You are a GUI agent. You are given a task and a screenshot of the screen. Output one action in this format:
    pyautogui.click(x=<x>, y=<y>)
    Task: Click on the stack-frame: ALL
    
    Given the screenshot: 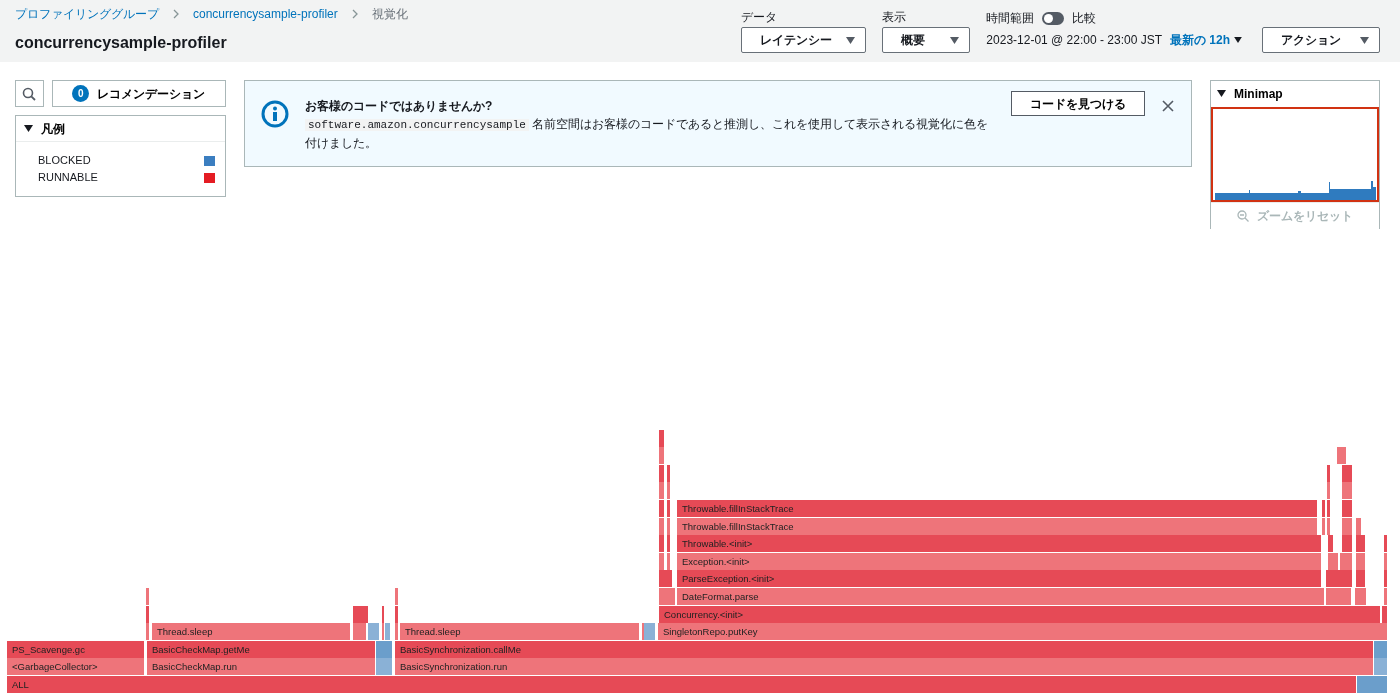 What is the action you would take?
    pyautogui.click(x=682, y=684)
    